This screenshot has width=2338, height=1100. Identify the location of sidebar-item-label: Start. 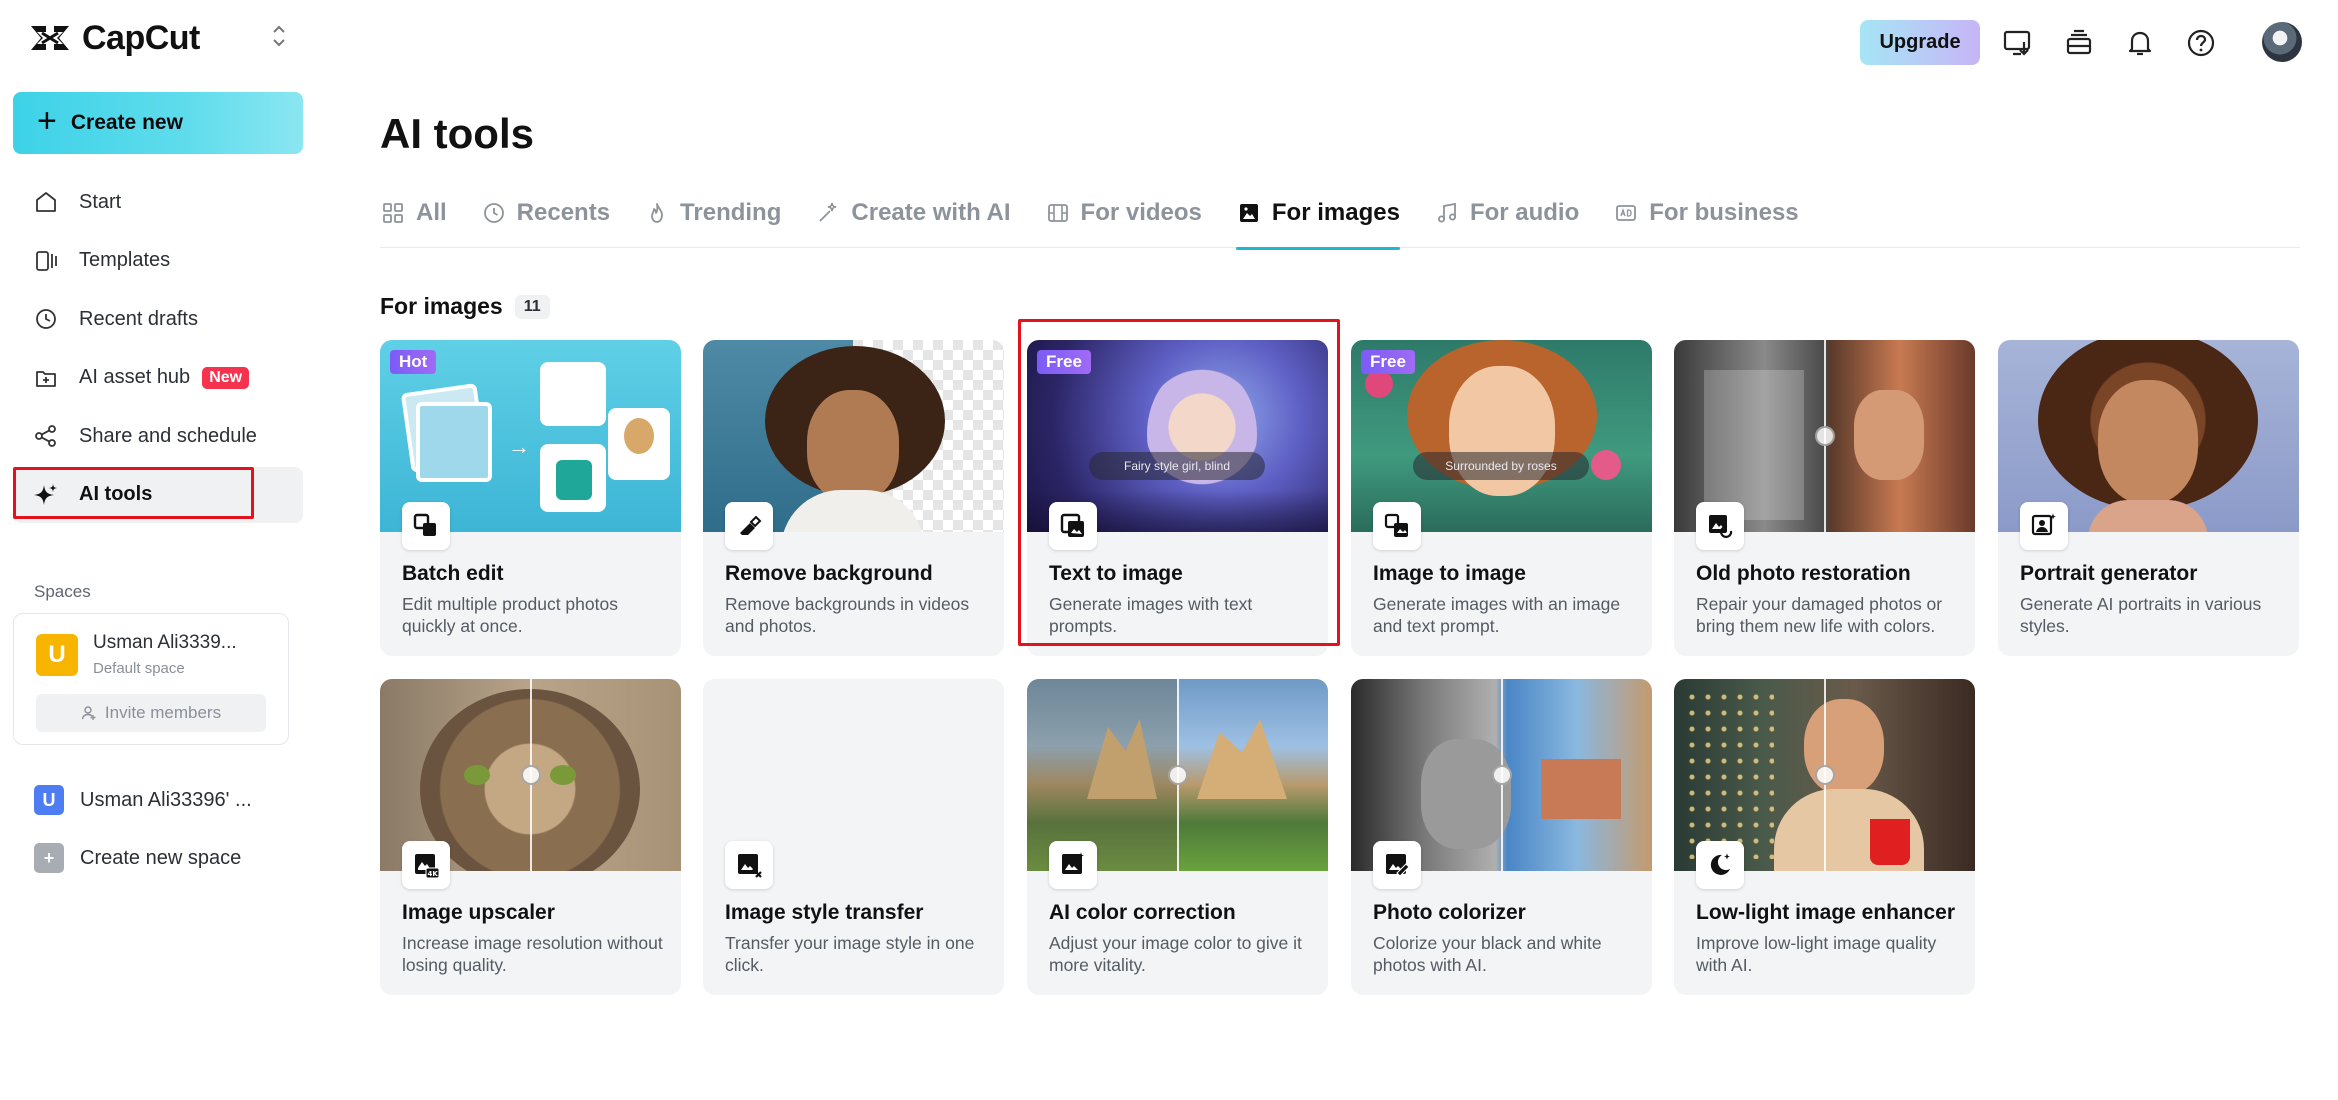
(100, 202).